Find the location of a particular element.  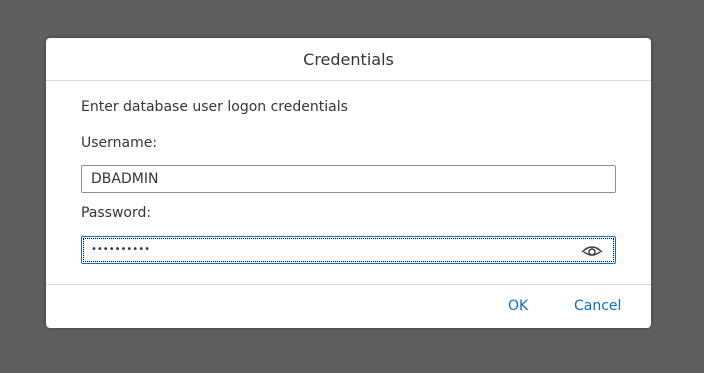

eye-icon is located at coordinates (592, 250).